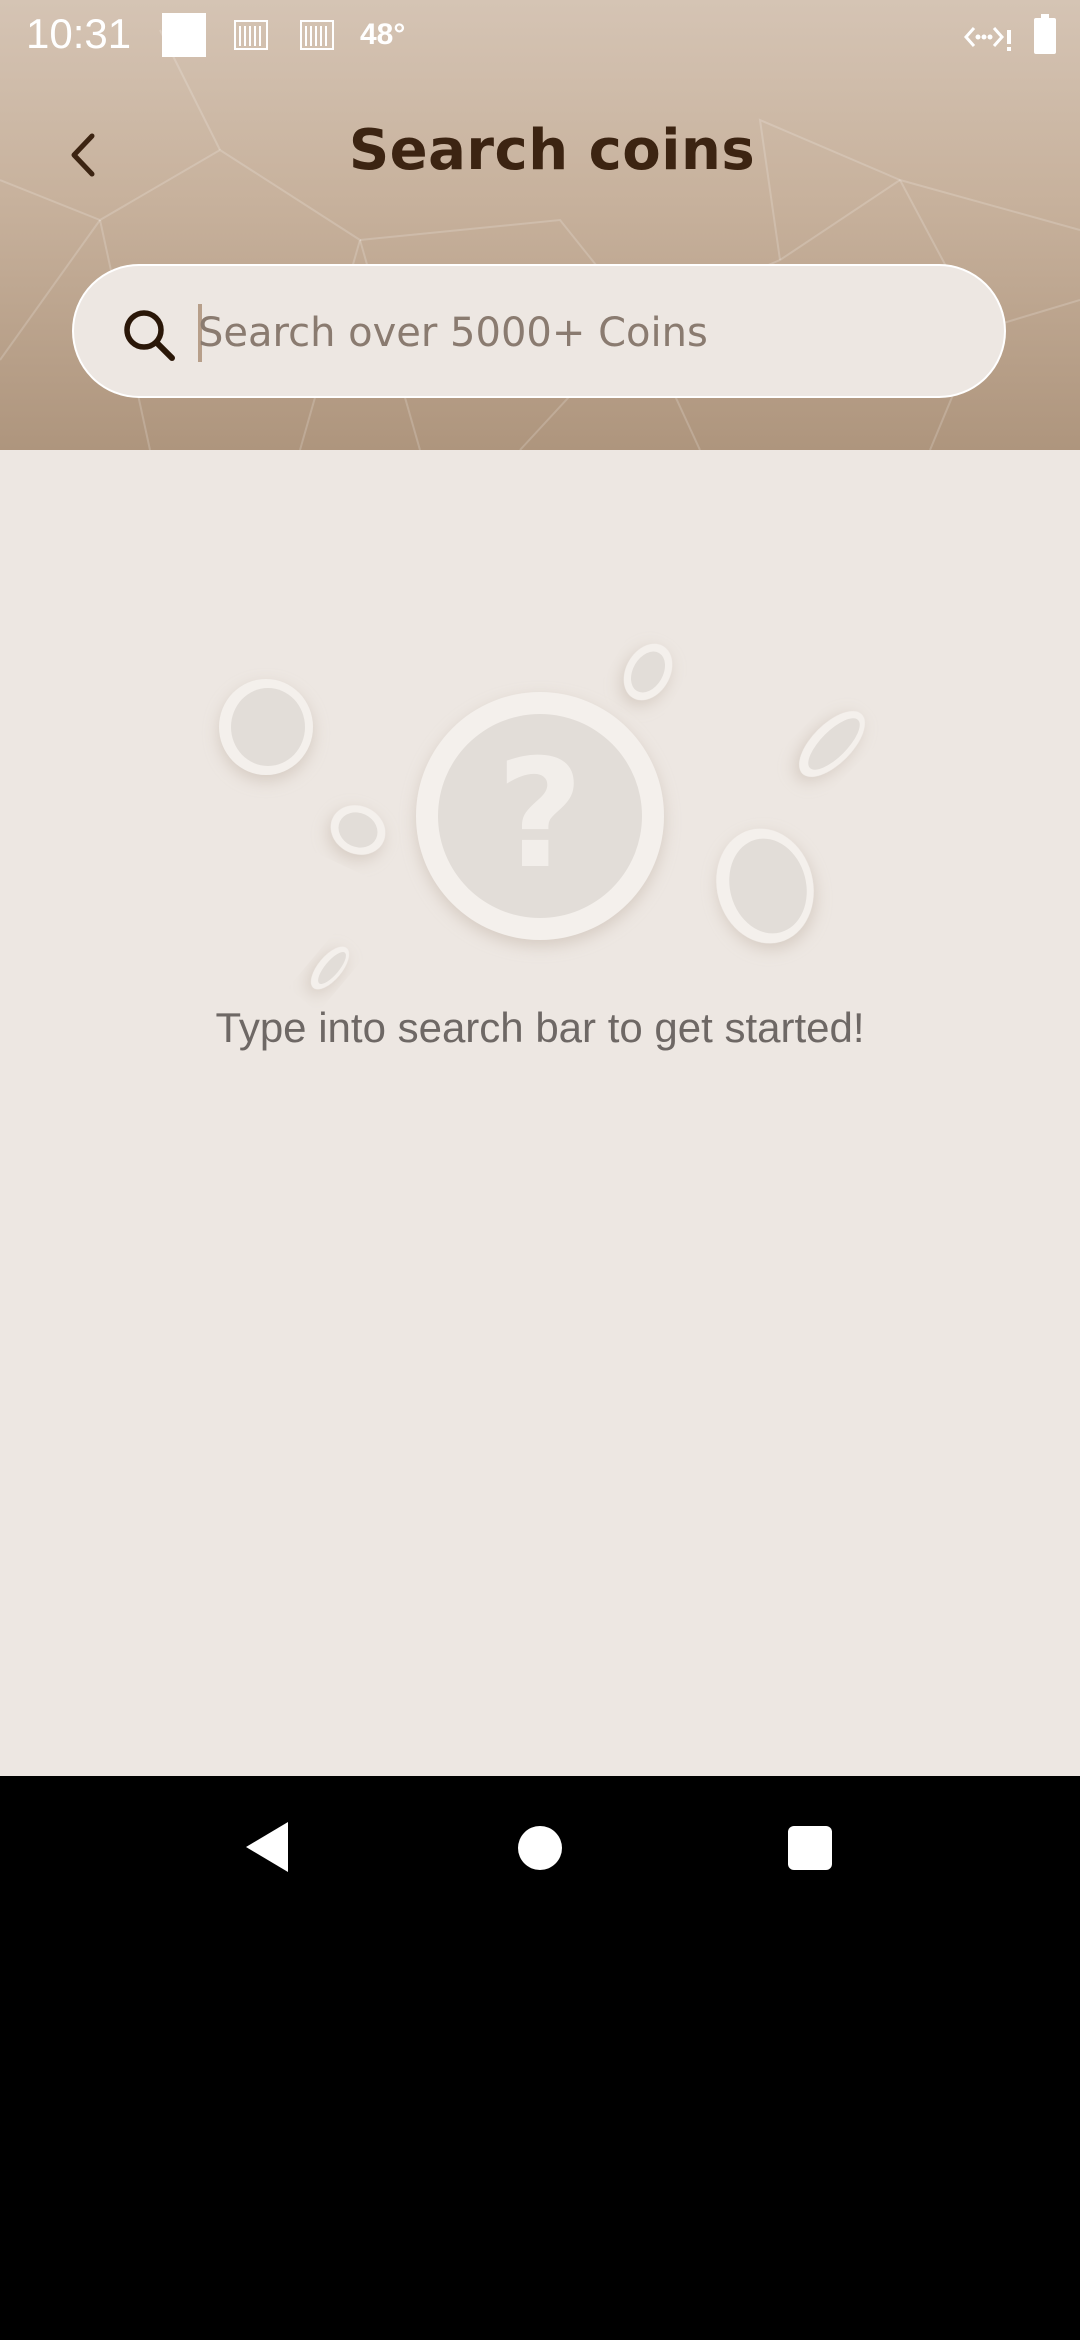 The image size is (1080, 2340). Describe the element at coordinates (987, 39) in the screenshot. I see `signal-icon` at that location.